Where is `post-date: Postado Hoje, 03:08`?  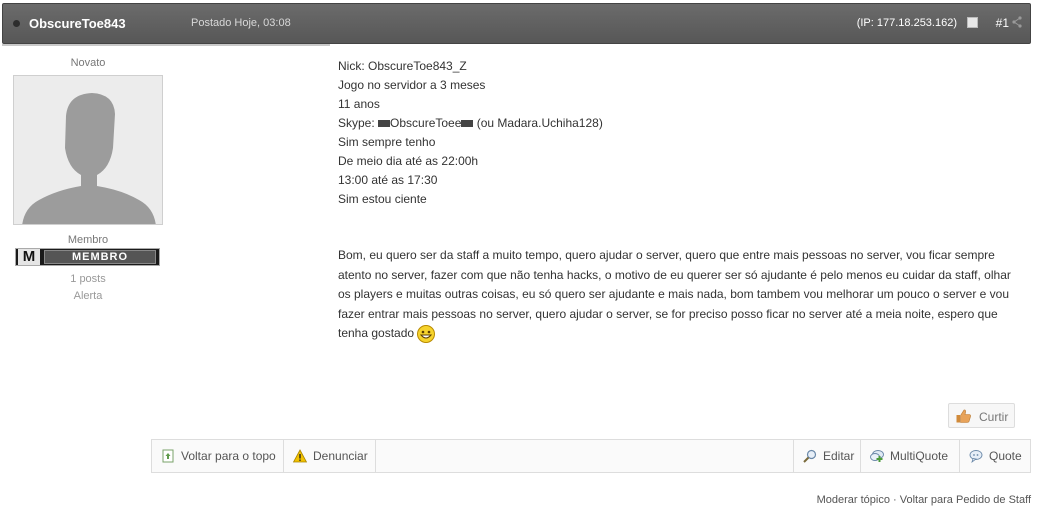
post-date: Postado Hoje, 03:08 is located at coordinates (241, 23).